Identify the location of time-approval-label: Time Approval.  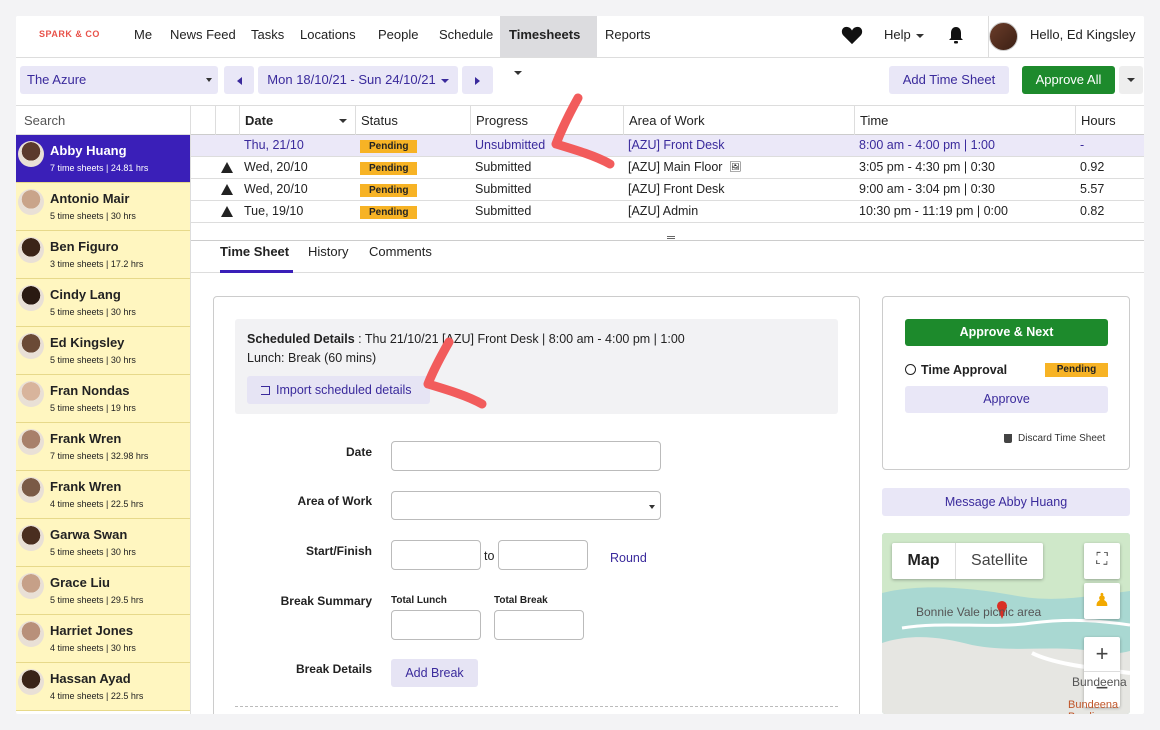
(964, 370).